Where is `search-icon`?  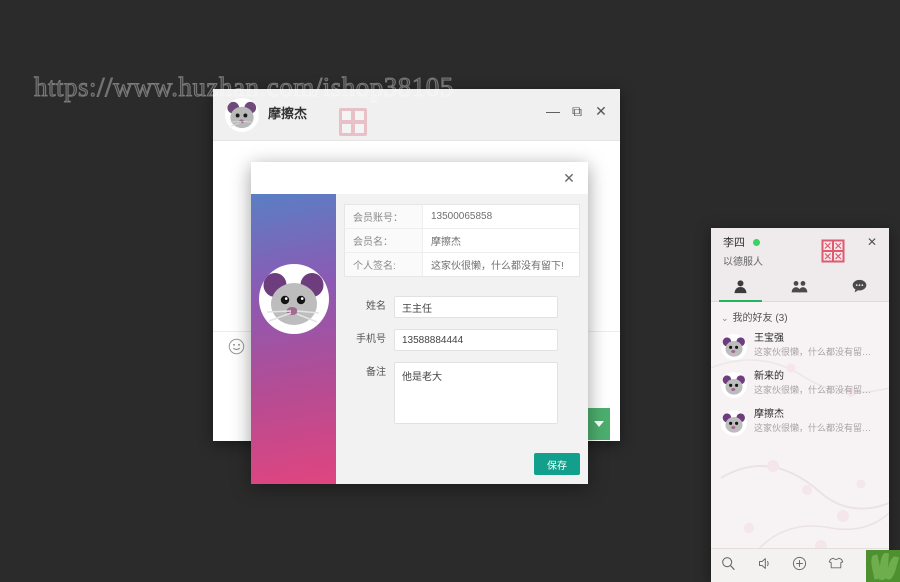
search-icon is located at coordinates (728, 566).